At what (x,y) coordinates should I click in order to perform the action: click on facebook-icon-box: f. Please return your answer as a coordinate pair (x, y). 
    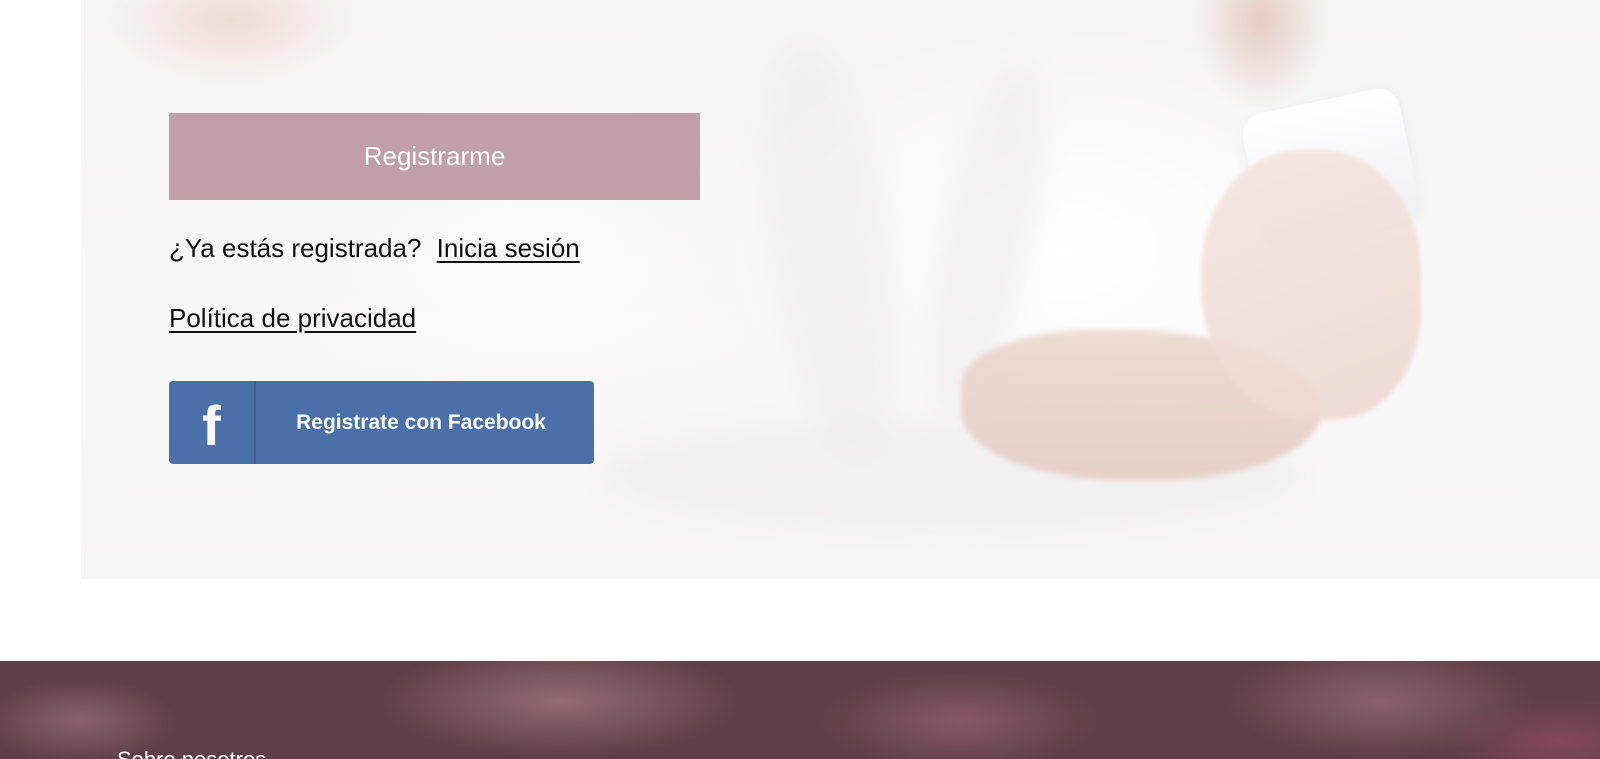
    Looking at the image, I should click on (212, 422).